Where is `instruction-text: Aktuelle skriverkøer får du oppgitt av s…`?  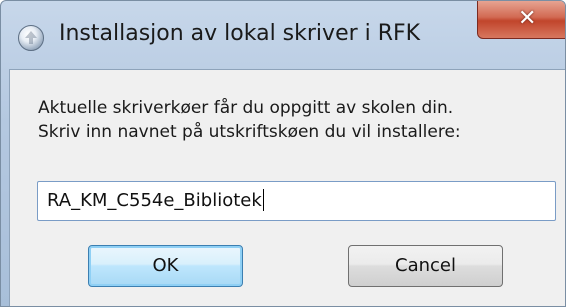
instruction-text: Aktuelle skriverkøer får du oppgitt av s… is located at coordinates (249, 120).